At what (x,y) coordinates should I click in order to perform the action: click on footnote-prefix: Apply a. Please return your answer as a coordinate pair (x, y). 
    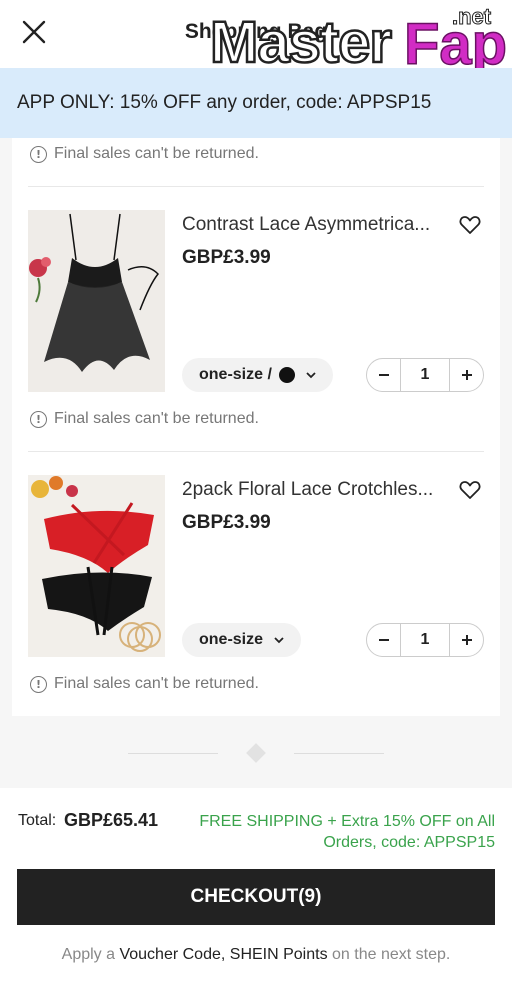
    Looking at the image, I should click on (88, 954).